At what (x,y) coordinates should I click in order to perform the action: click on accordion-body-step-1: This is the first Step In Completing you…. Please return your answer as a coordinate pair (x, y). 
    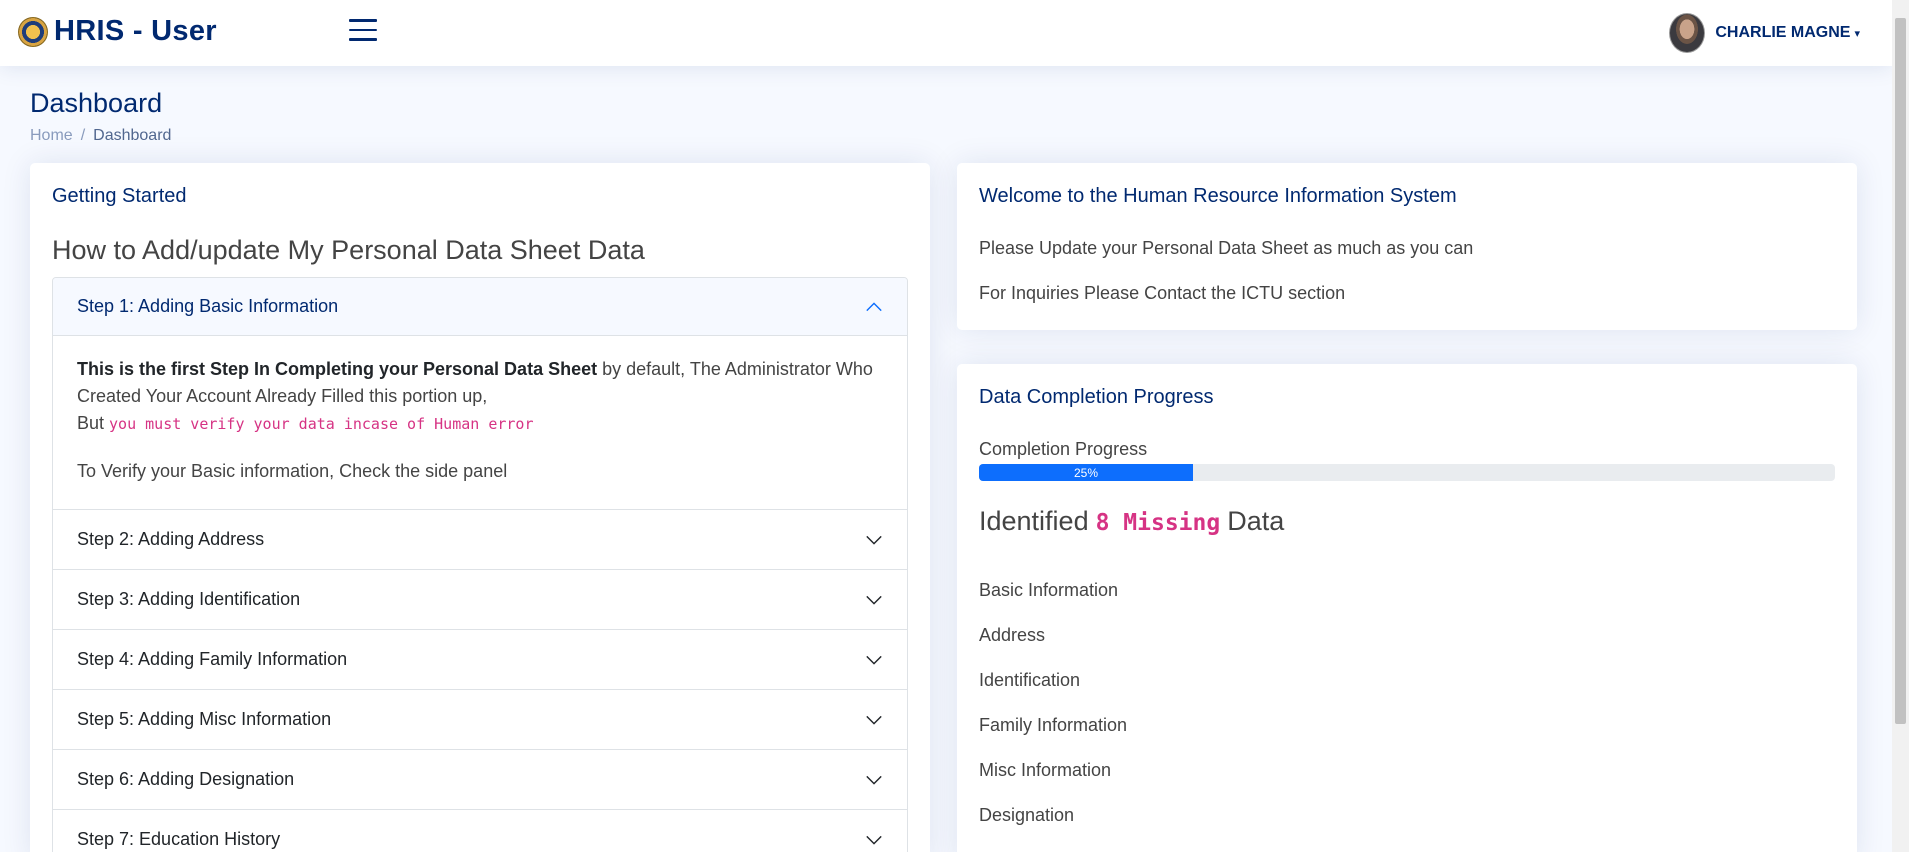
    Looking at the image, I should click on (480, 422).